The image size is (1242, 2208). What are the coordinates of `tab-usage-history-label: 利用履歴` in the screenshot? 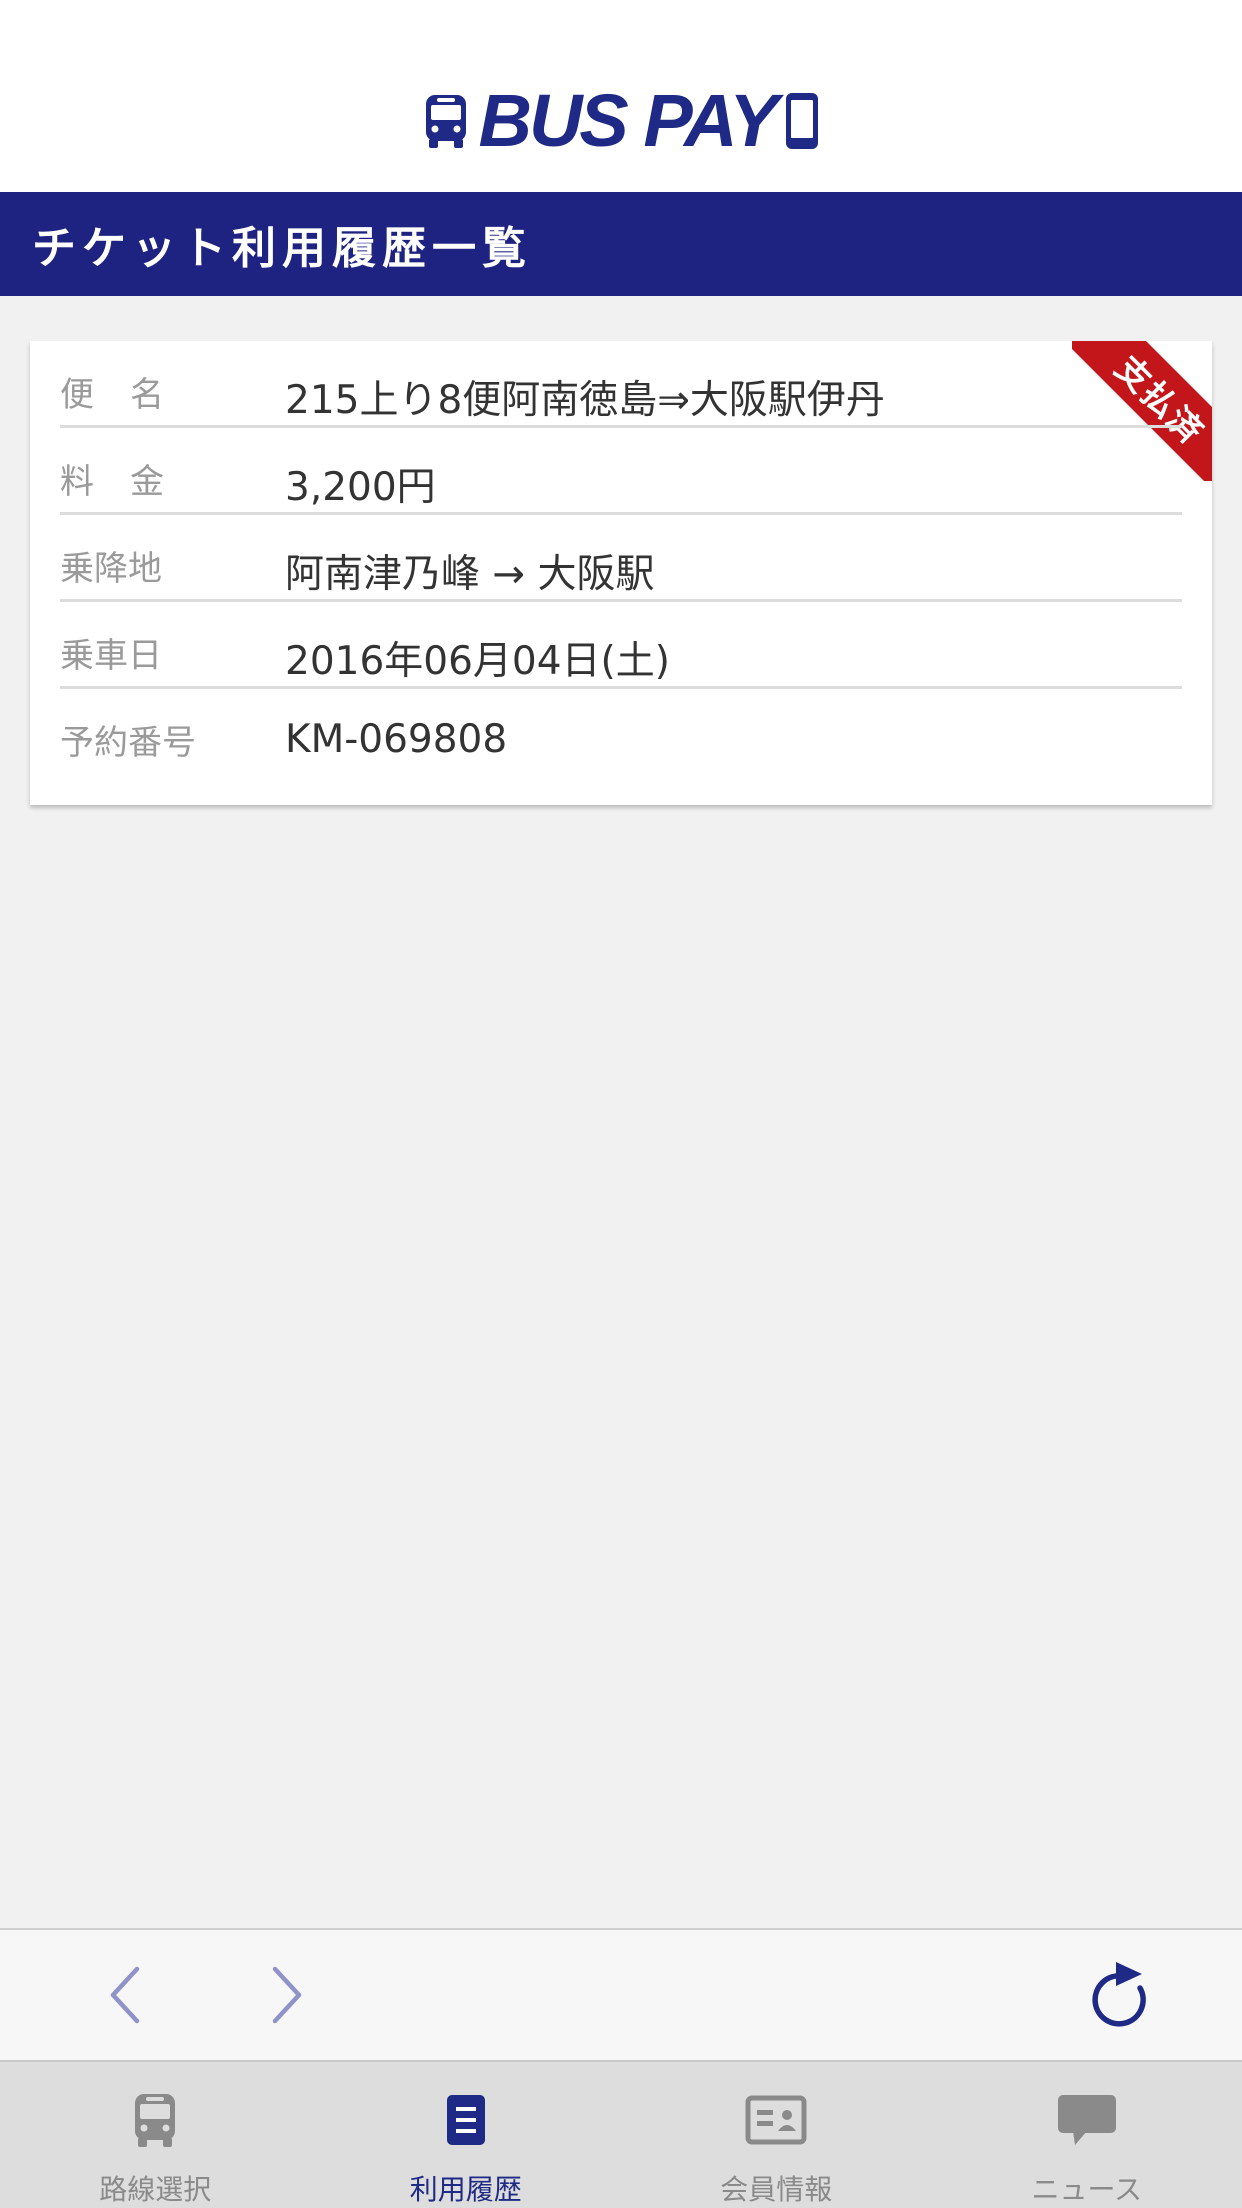 It's located at (465, 2189).